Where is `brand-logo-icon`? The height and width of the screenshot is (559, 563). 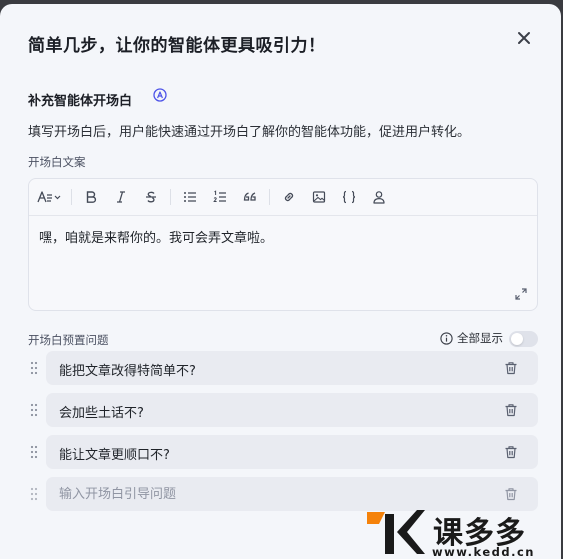
brand-logo-icon is located at coordinates (396, 532).